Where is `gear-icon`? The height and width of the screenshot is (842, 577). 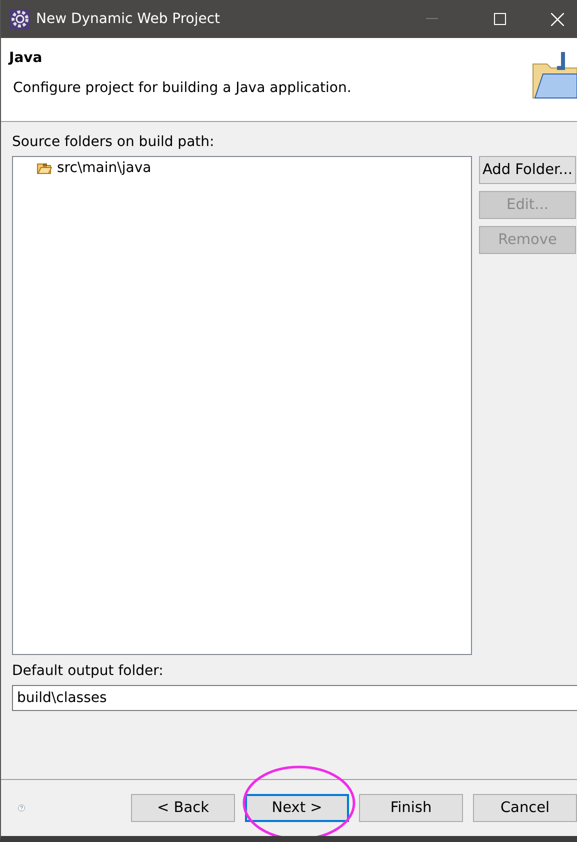
gear-icon is located at coordinates (20, 19).